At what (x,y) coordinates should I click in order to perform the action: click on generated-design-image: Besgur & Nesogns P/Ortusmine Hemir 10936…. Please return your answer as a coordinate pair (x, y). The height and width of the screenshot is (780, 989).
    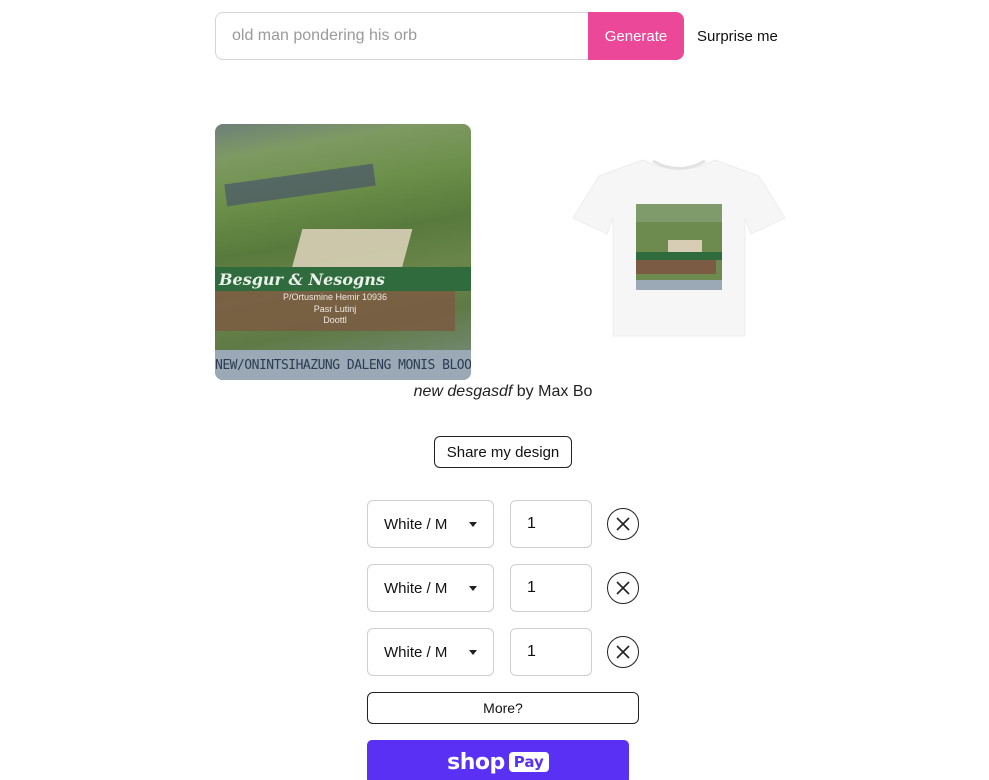
    Looking at the image, I should click on (343, 252).